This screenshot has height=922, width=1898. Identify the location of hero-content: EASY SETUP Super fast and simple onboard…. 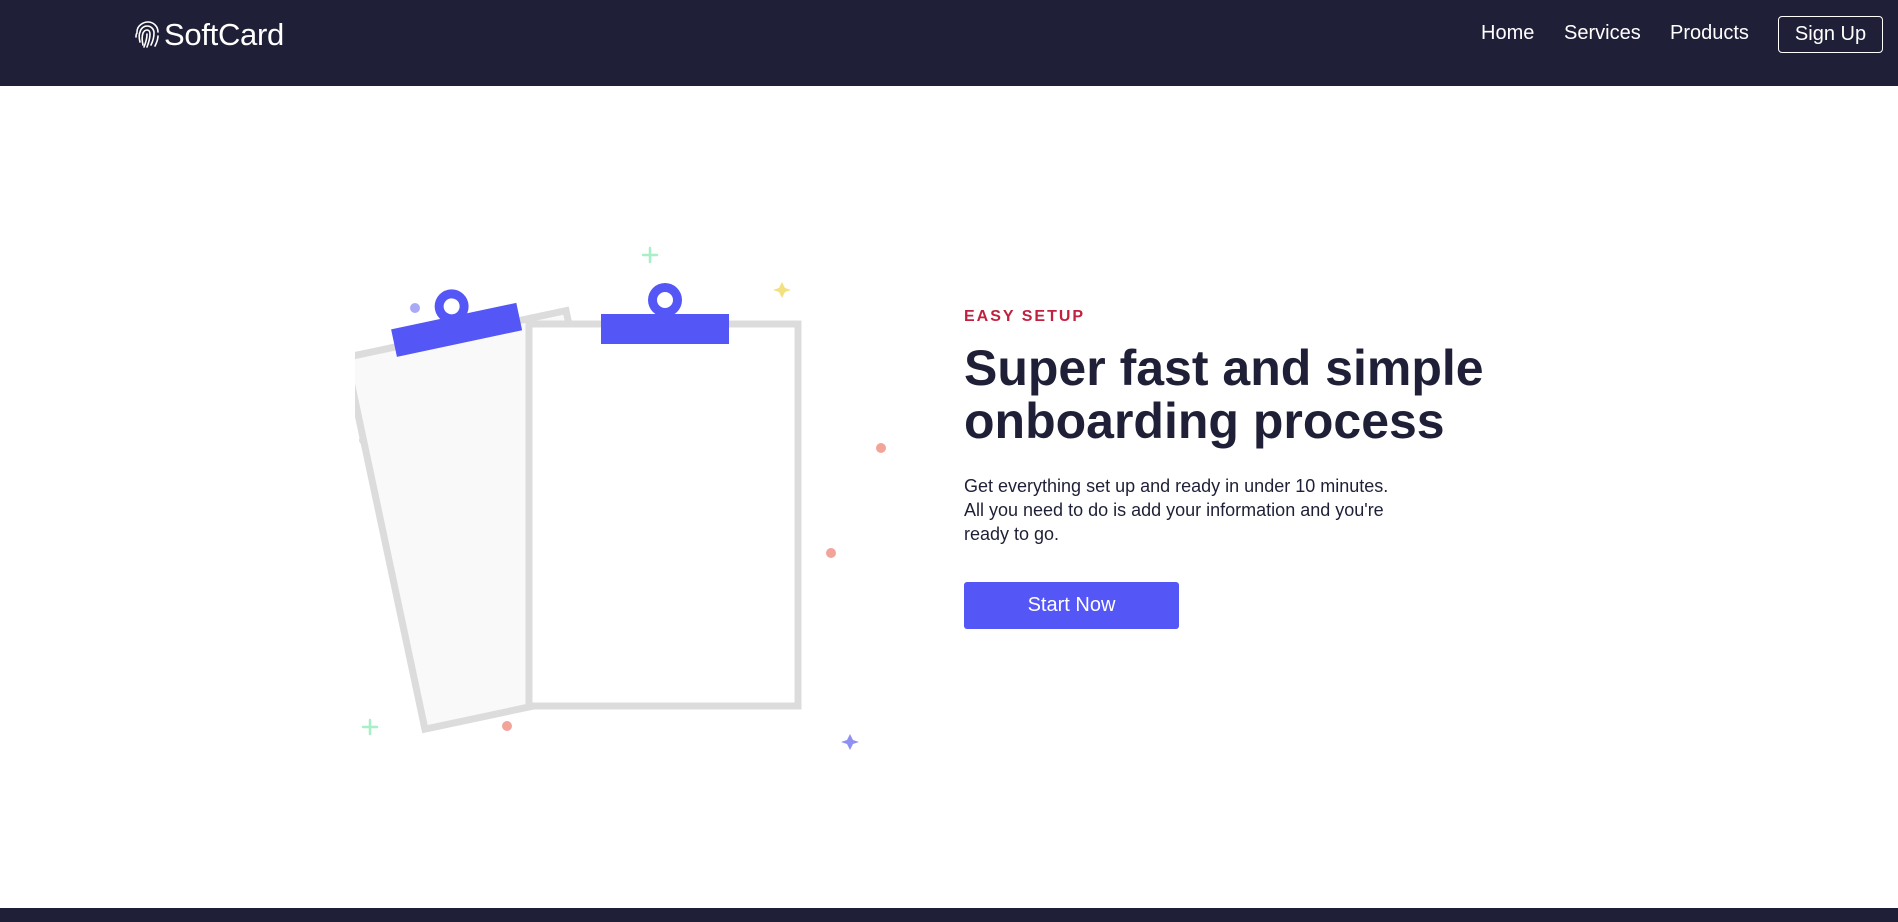
(1244, 468).